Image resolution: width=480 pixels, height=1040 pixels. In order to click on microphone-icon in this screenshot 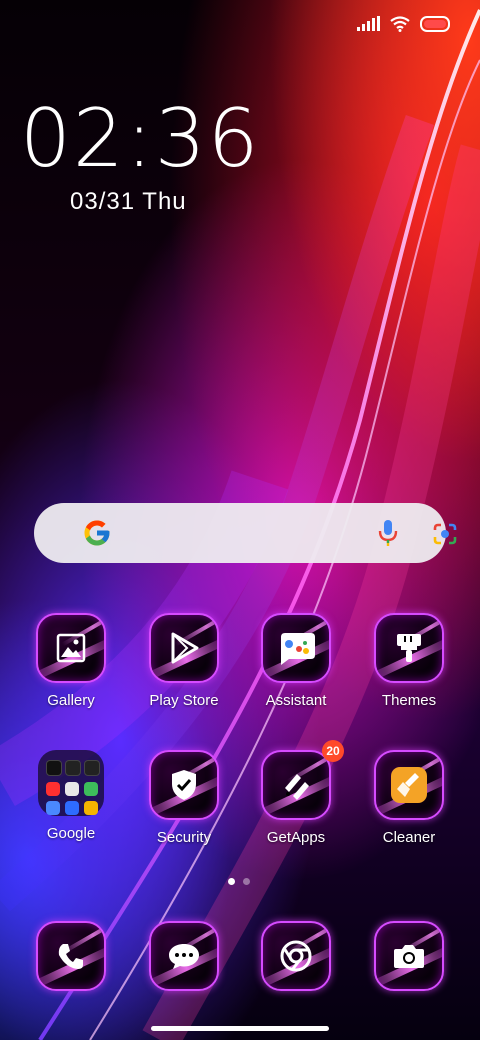, I will do `click(388, 533)`.